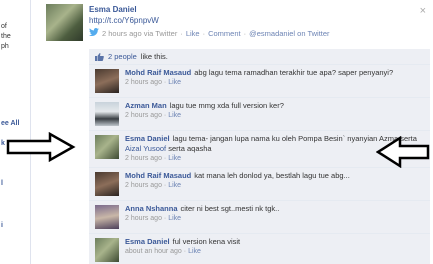  I want to click on like-link: Like, so click(193, 34).